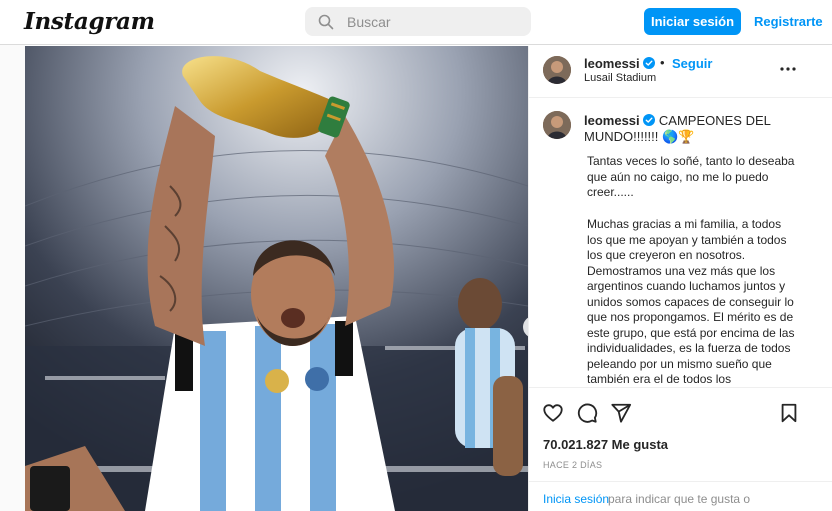 The width and height of the screenshot is (832, 511). What do you see at coordinates (679, 363) in the screenshot?
I see `caption-line: peleando por un mismo sueño que` at bounding box center [679, 363].